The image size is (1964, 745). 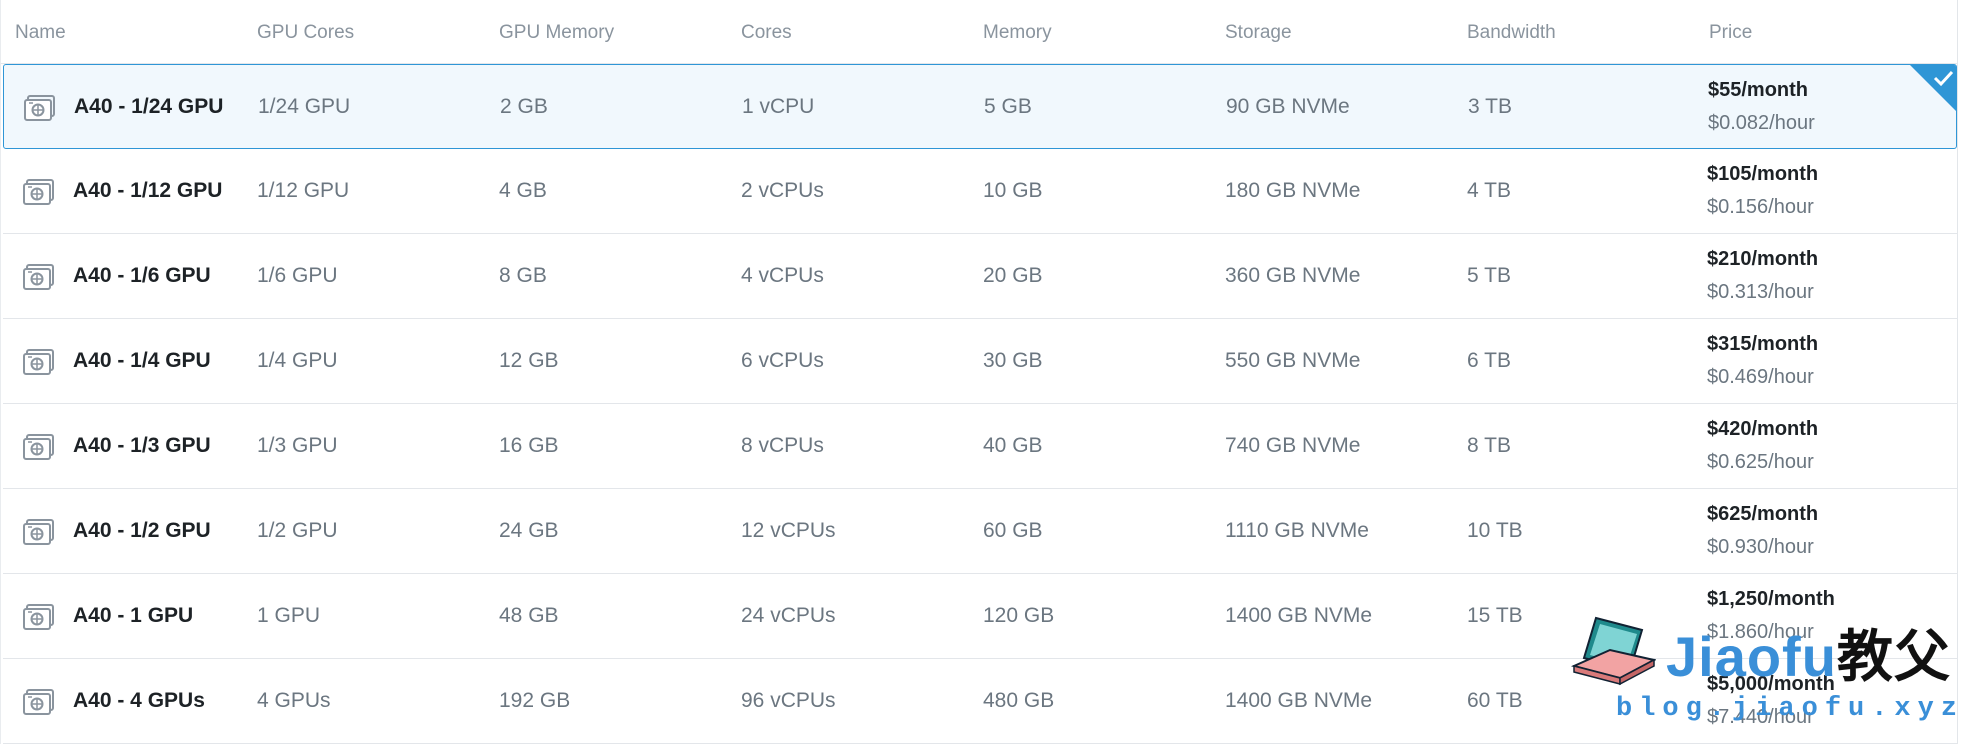 I want to click on plan-cores: 8 vCPUs, so click(x=782, y=445).